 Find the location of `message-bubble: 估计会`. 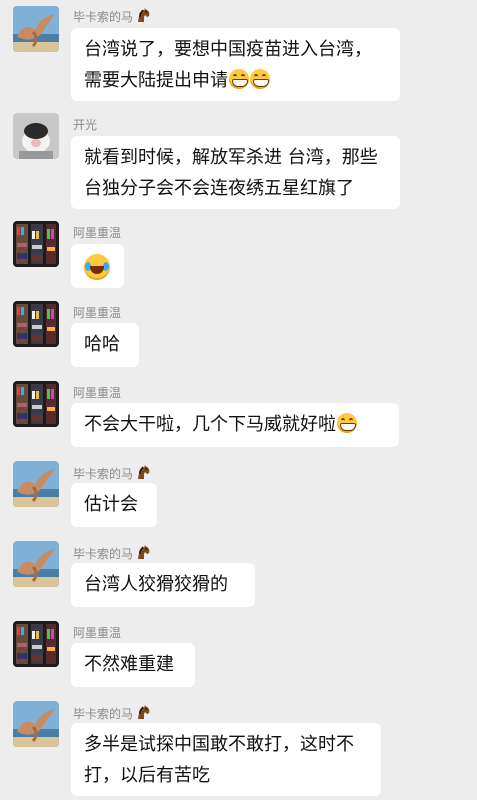

message-bubble: 估计会 is located at coordinates (114, 505).